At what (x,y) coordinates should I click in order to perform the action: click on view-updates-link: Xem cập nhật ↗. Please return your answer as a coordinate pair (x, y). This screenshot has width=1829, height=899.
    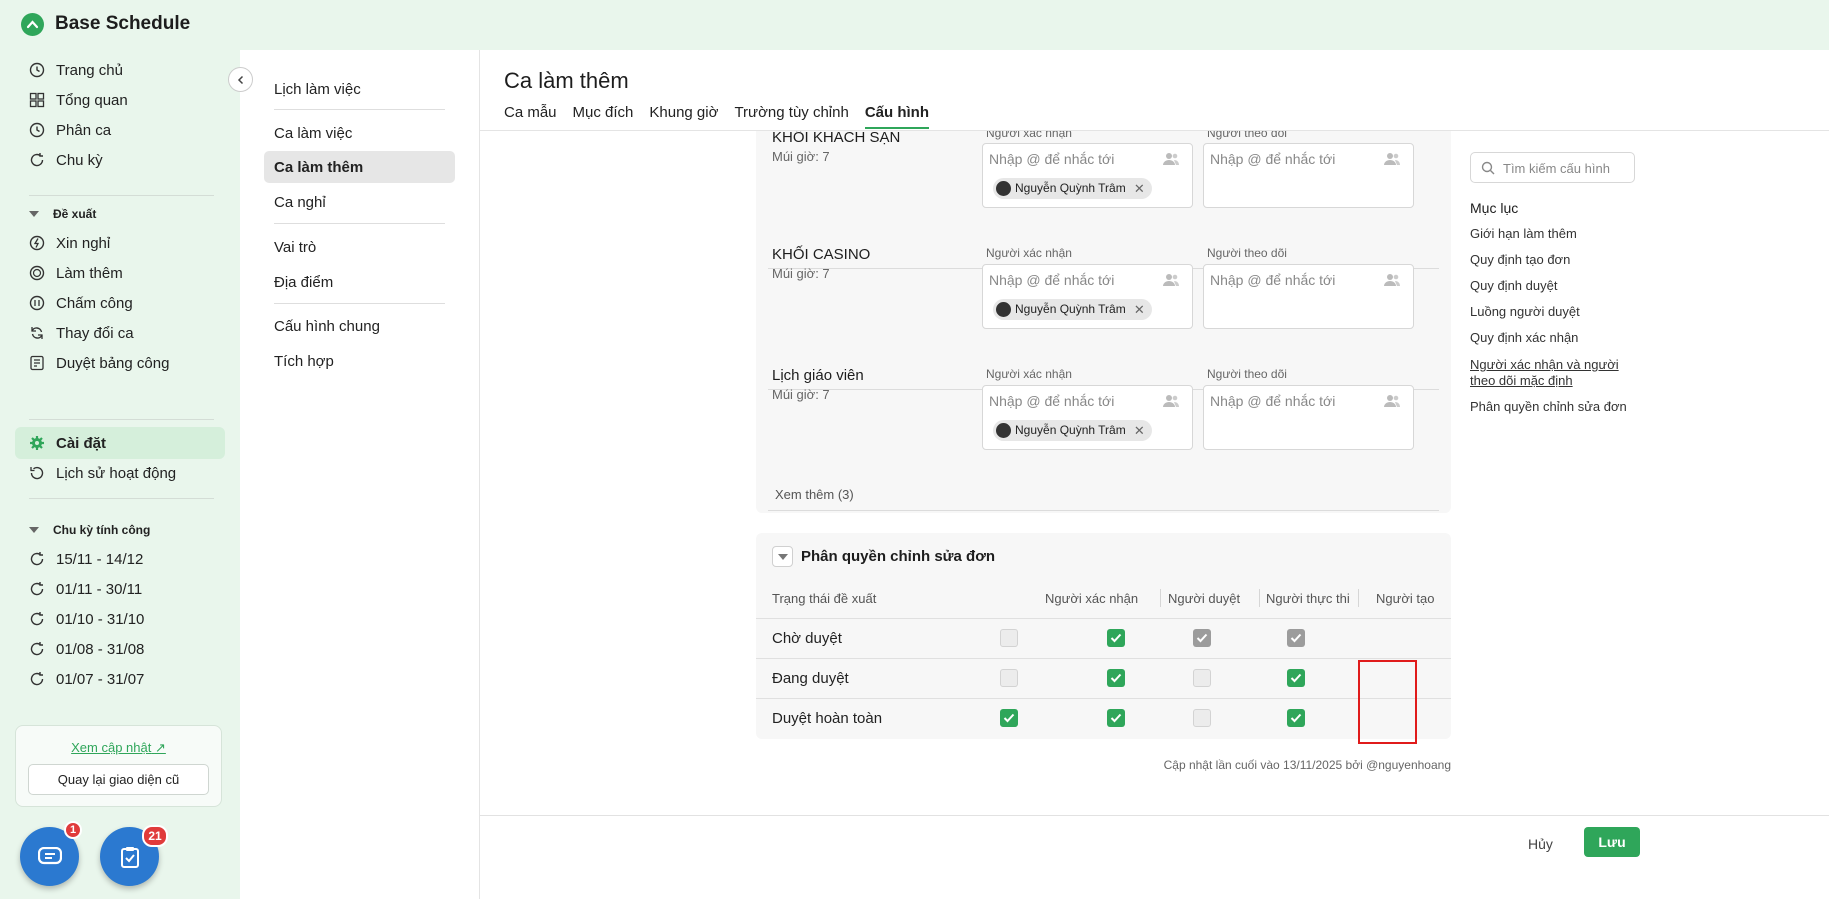
    Looking at the image, I should click on (118, 748).